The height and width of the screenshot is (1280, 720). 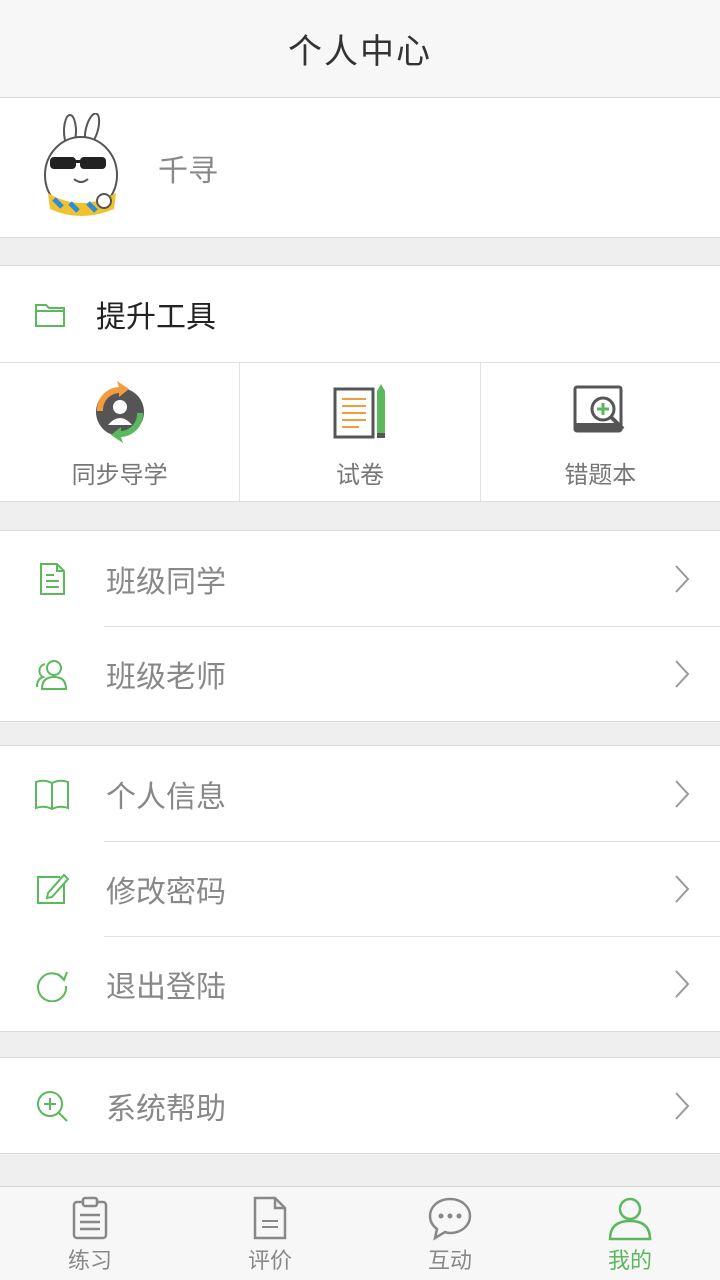 What do you see at coordinates (81, 164) in the screenshot?
I see `avatar` at bounding box center [81, 164].